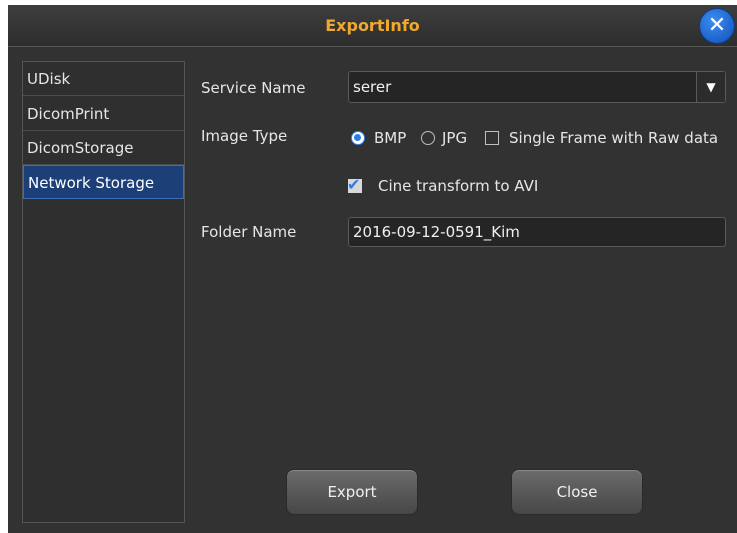 This screenshot has width=737, height=533. Describe the element at coordinates (717, 26) in the screenshot. I see `close-icon: ✕` at that location.